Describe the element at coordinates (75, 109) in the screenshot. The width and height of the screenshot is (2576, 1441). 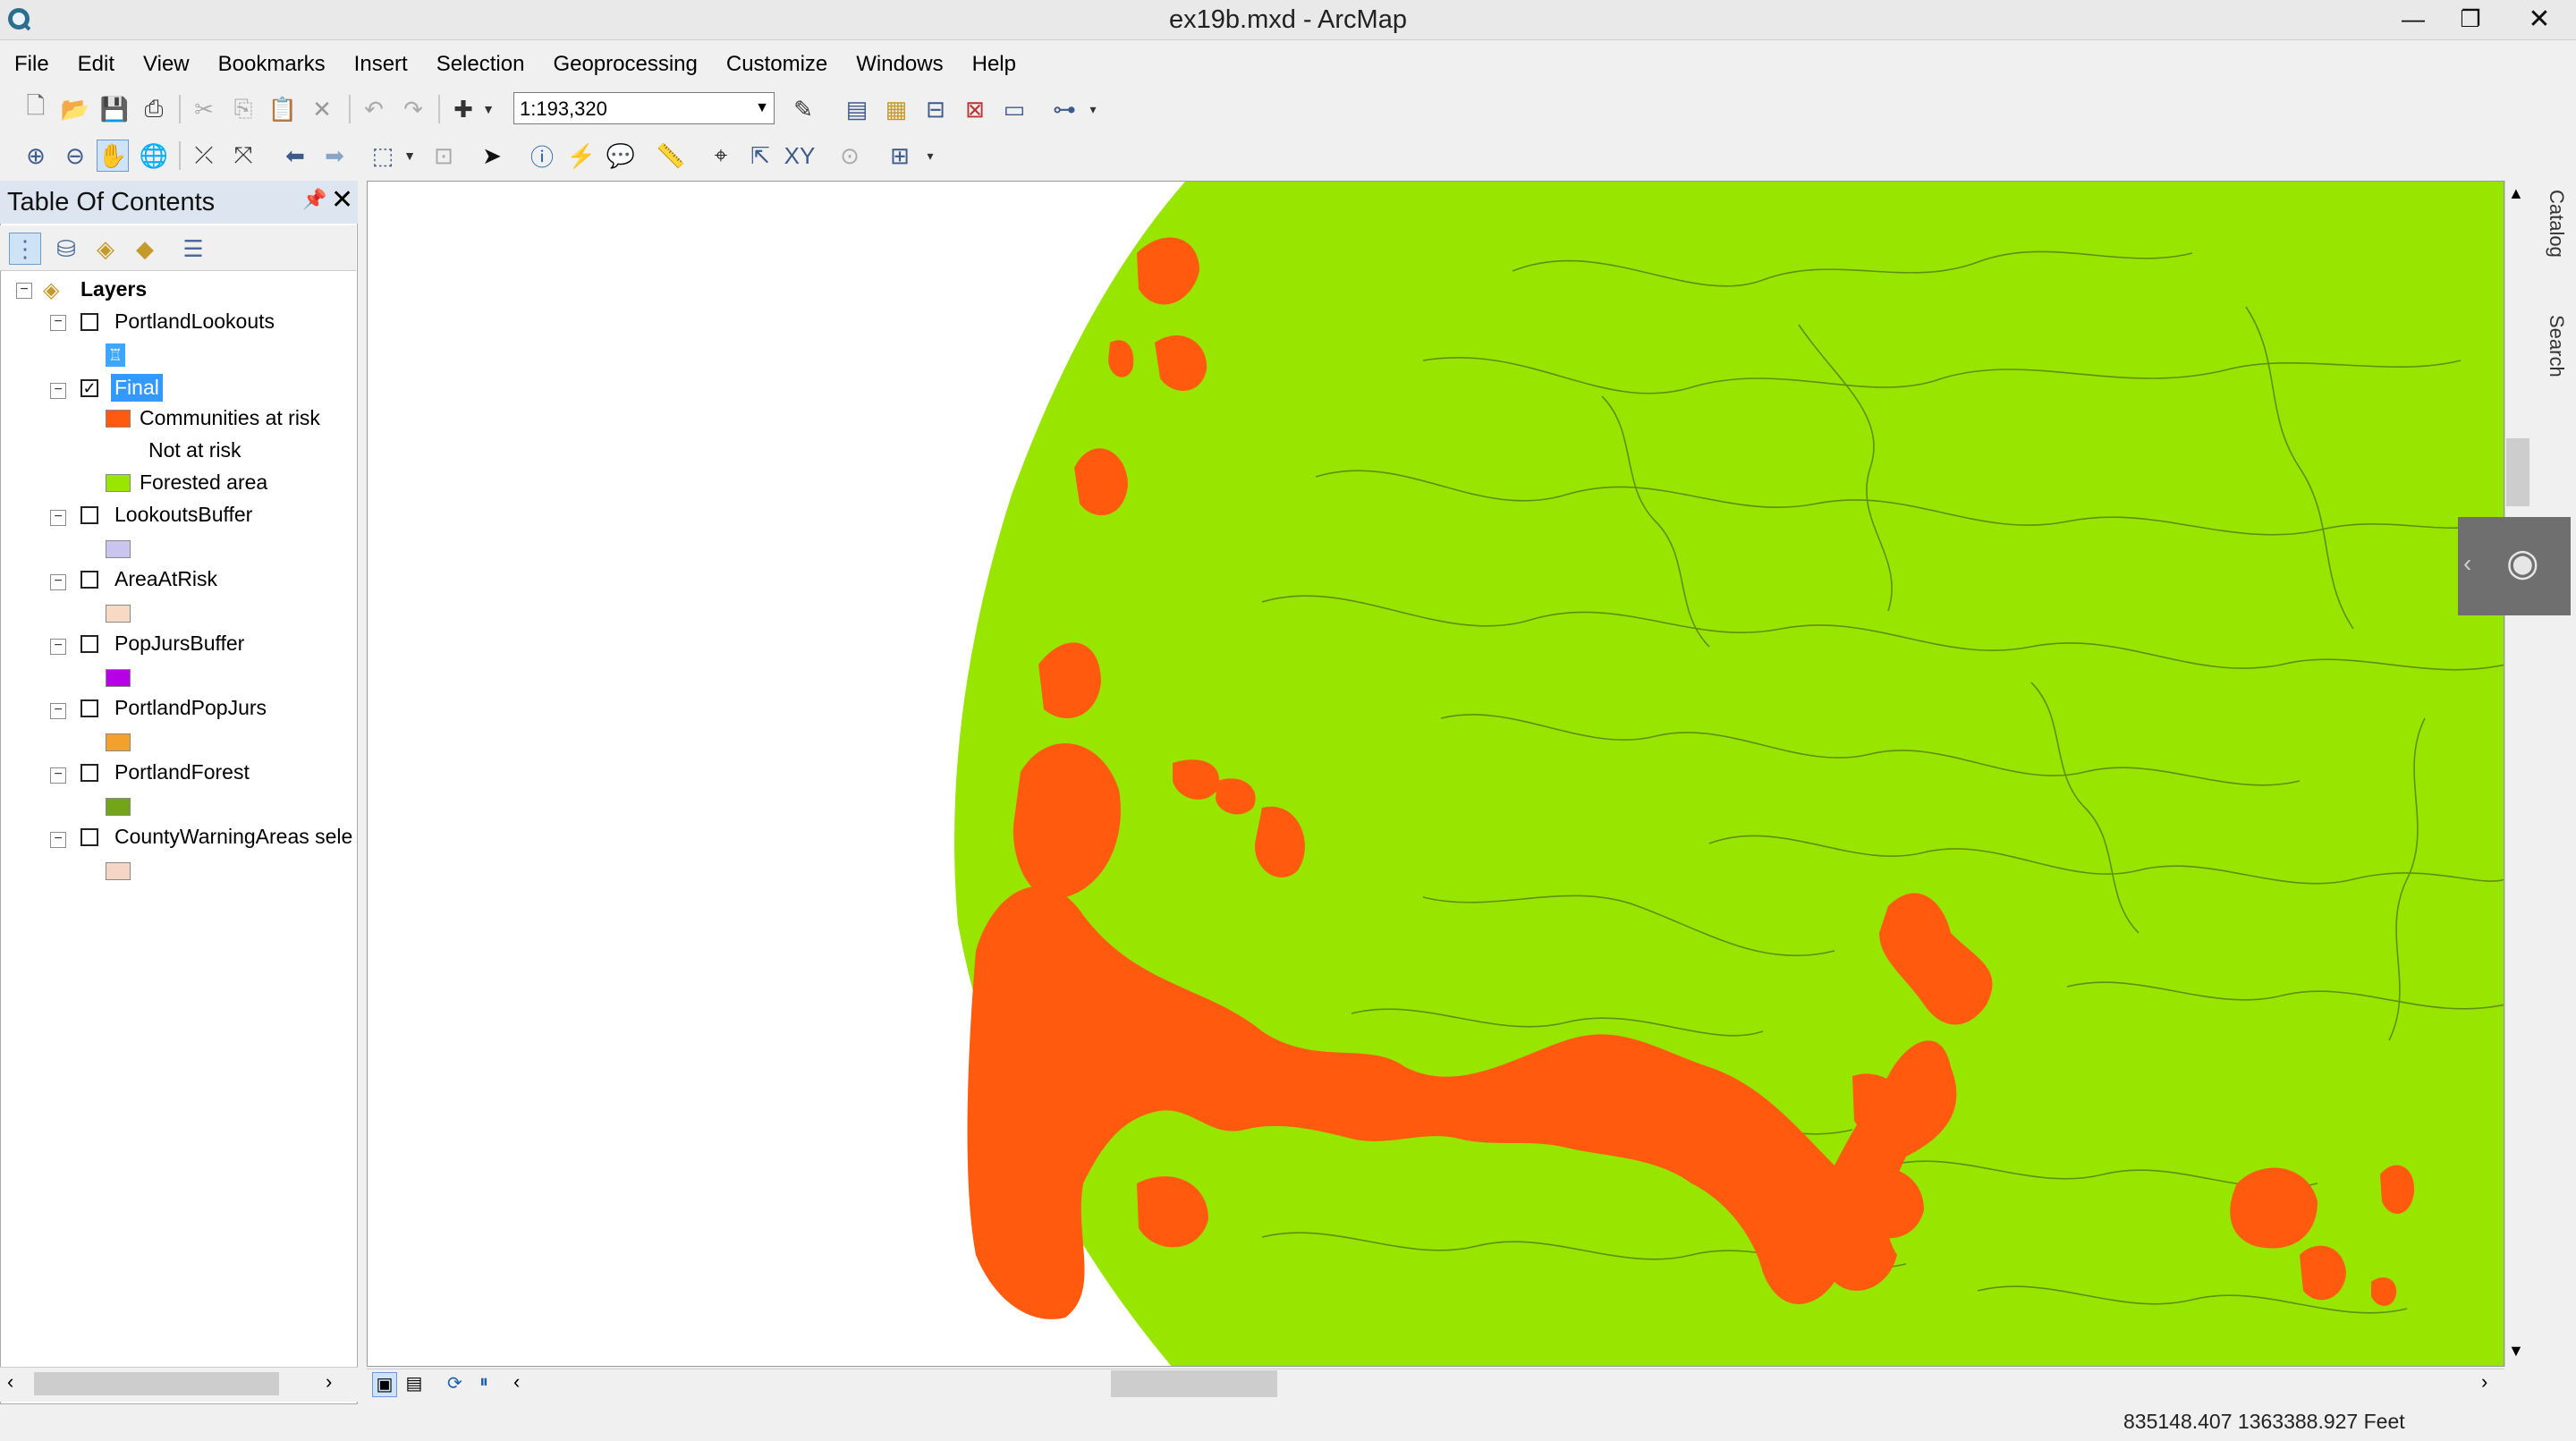
I see `open-folder-icon: 📂` at that location.